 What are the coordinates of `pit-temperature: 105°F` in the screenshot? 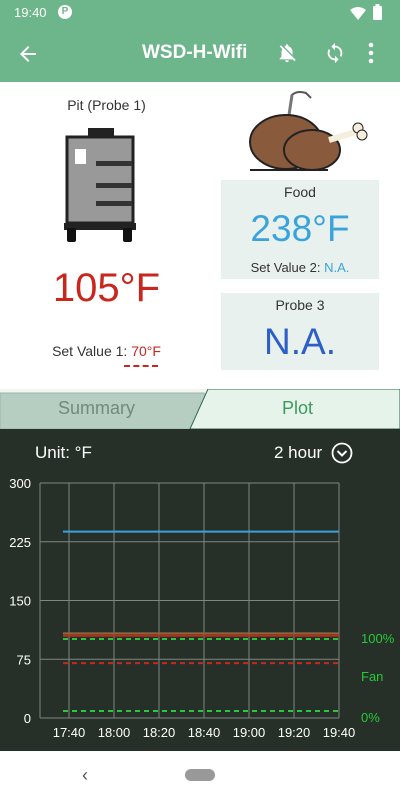 It's located at (106, 288).